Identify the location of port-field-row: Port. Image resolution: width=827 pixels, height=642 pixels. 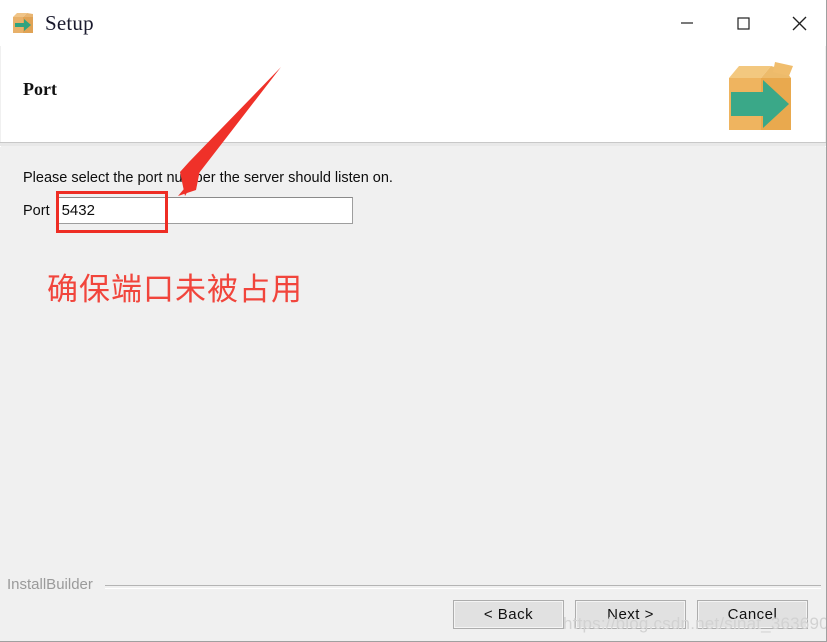
(188, 210).